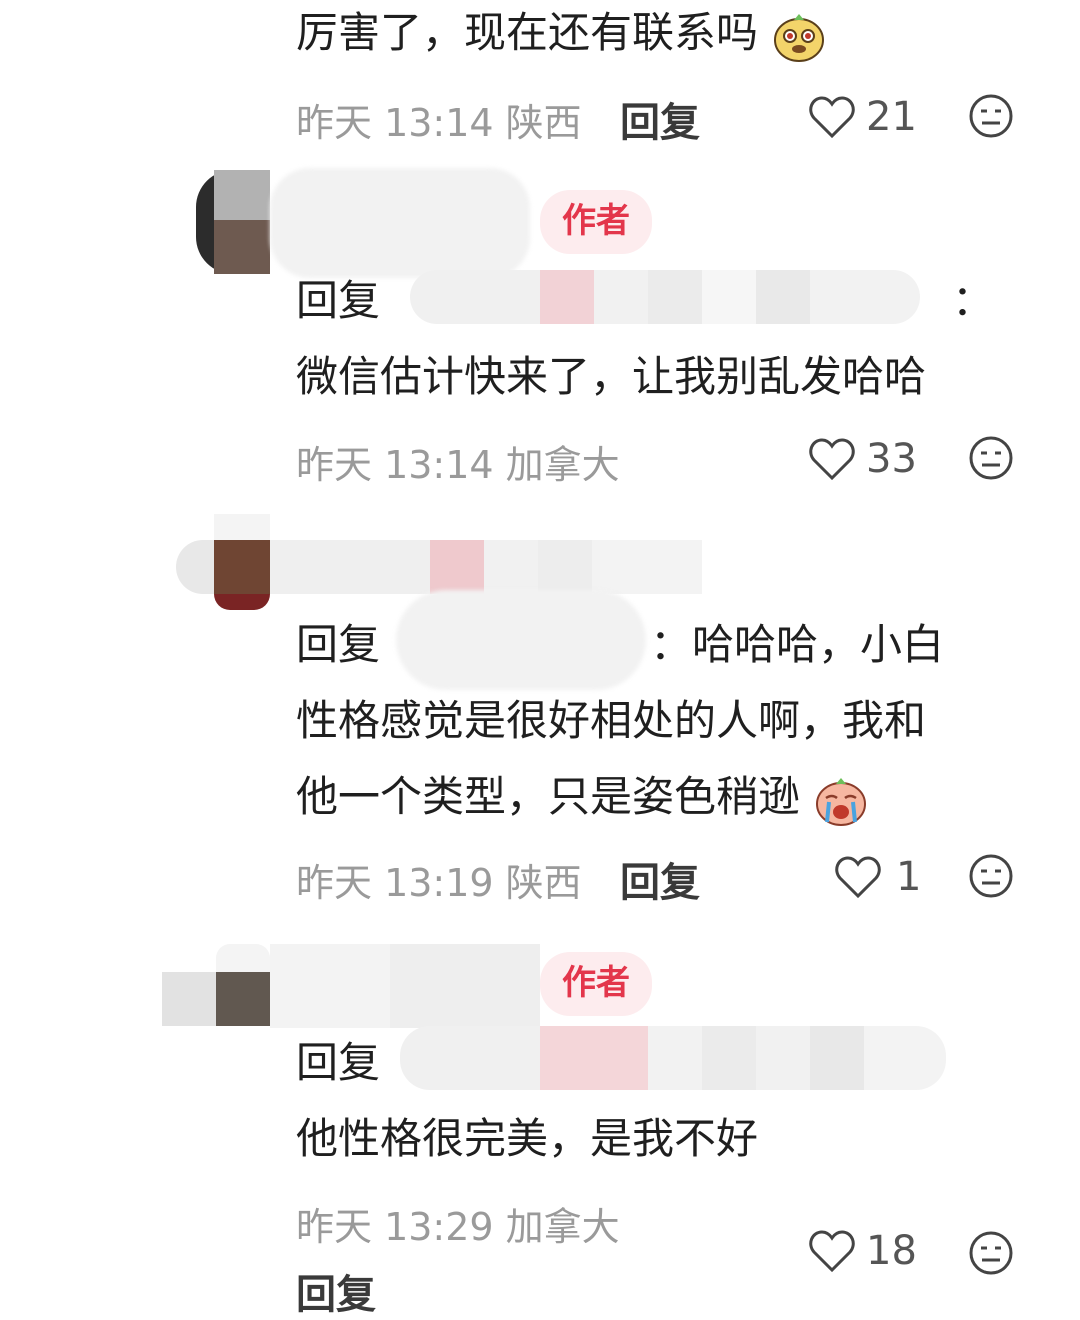  I want to click on comment-4-text: 他性格很完美，是我不好, so click(527, 1138).